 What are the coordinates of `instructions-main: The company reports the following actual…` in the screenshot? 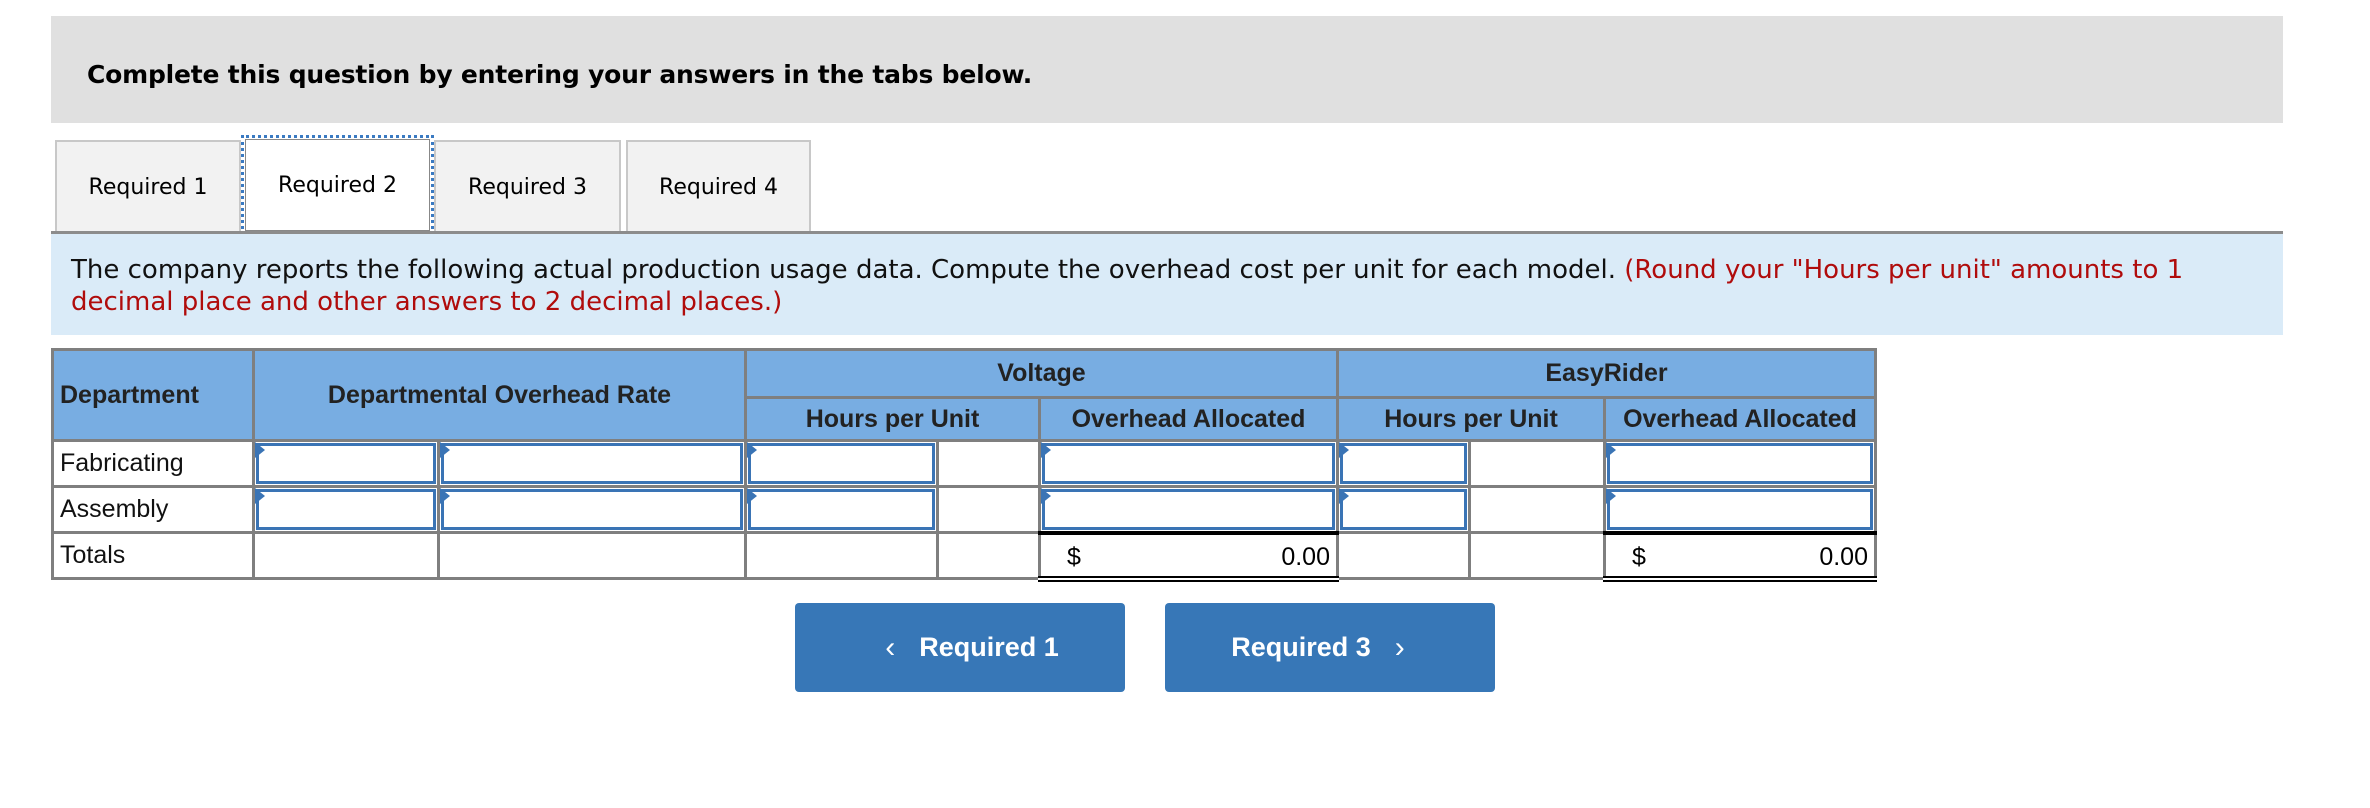 It's located at (843, 270).